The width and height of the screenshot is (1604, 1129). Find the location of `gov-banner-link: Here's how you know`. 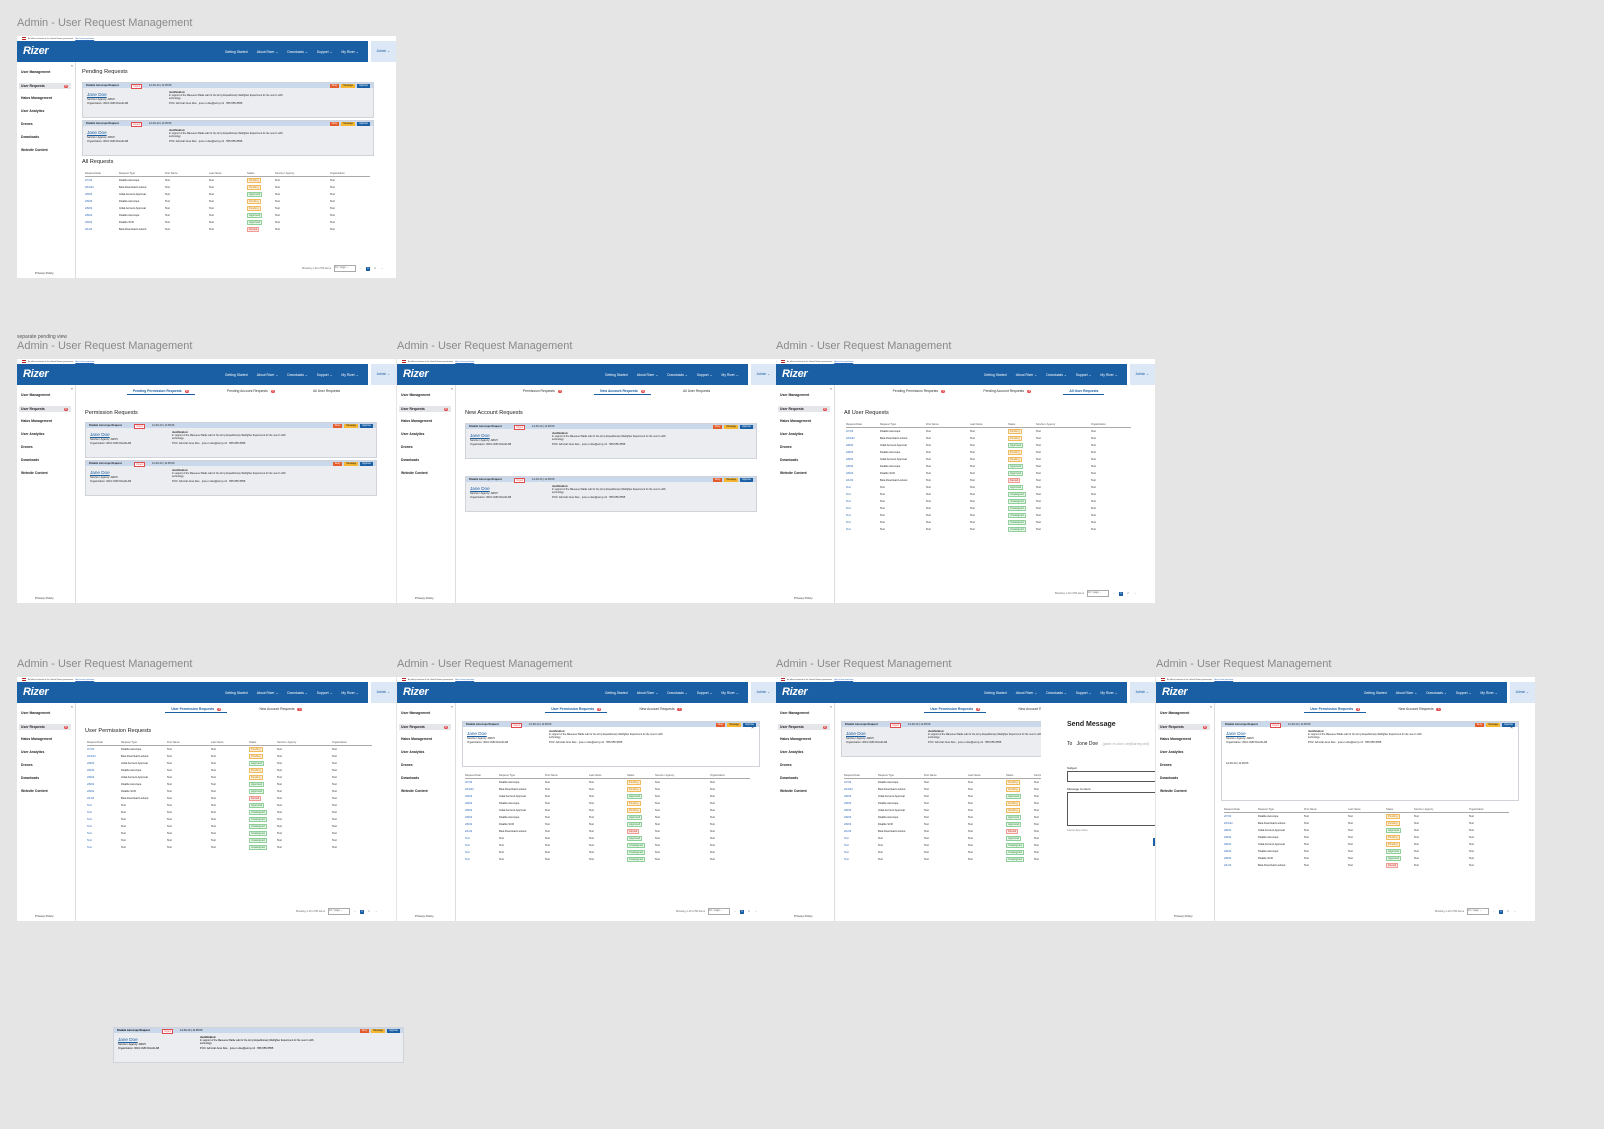

gov-banner-link: Here's how you know is located at coordinates (464, 362).